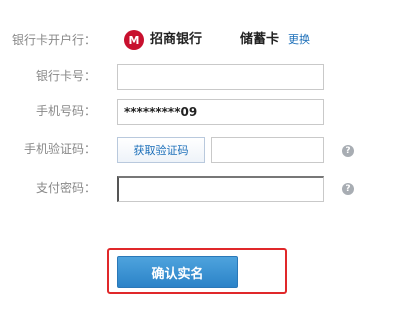 This screenshot has height=310, width=395. Describe the element at coordinates (220, 77) in the screenshot. I see `card-number-input` at that location.